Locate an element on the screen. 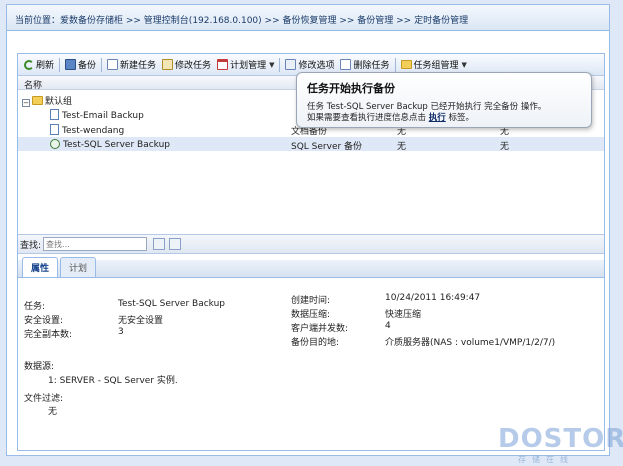 This screenshot has width=623, height=466. detail-tabs: 属性 计划 is located at coordinates (311, 267).